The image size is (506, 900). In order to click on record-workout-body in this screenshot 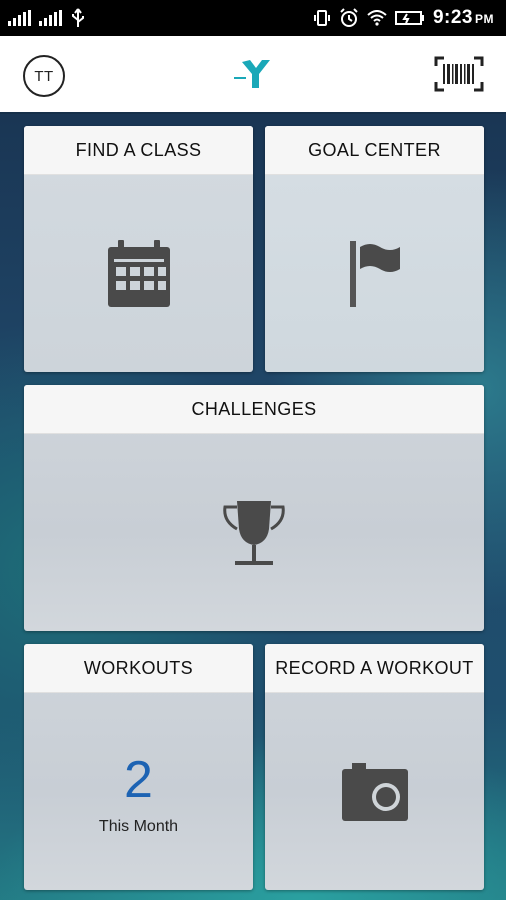, I will do `click(374, 791)`.